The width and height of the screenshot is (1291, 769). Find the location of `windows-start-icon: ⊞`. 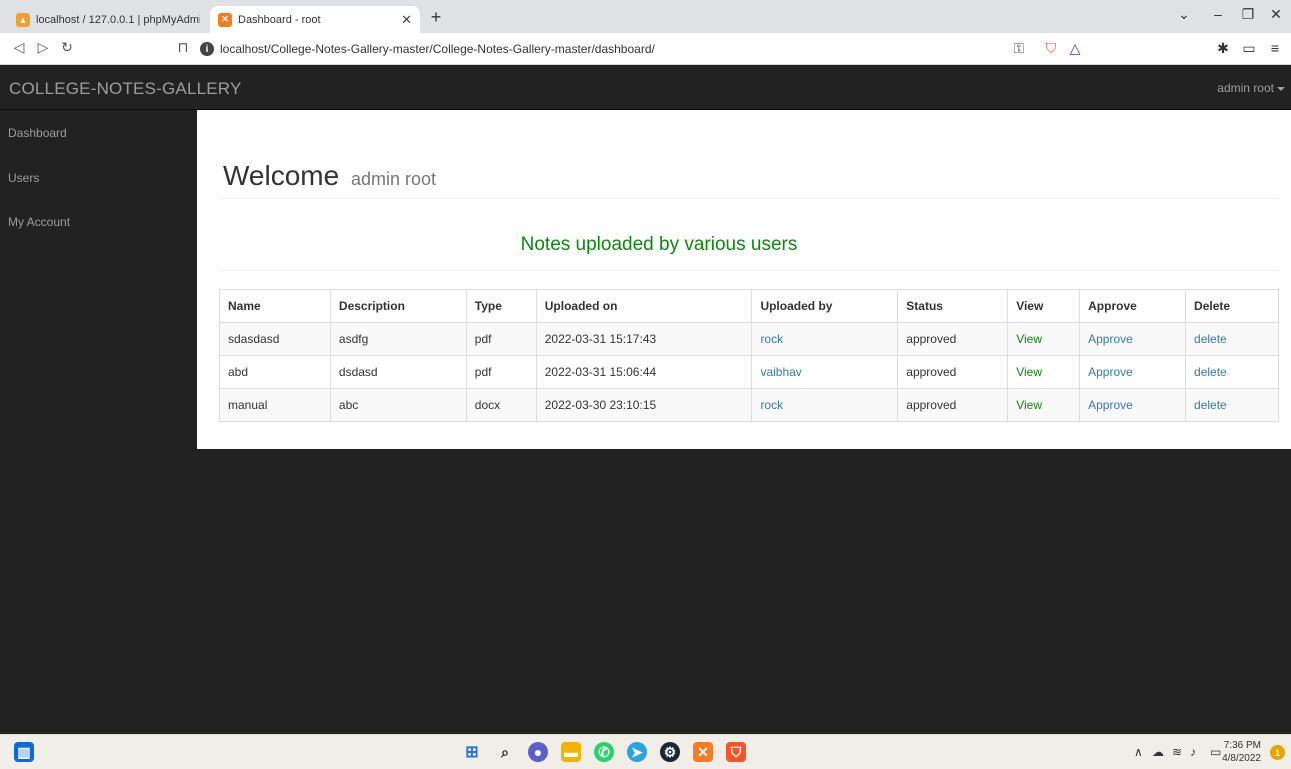

windows-start-icon: ⊞ is located at coordinates (472, 752).